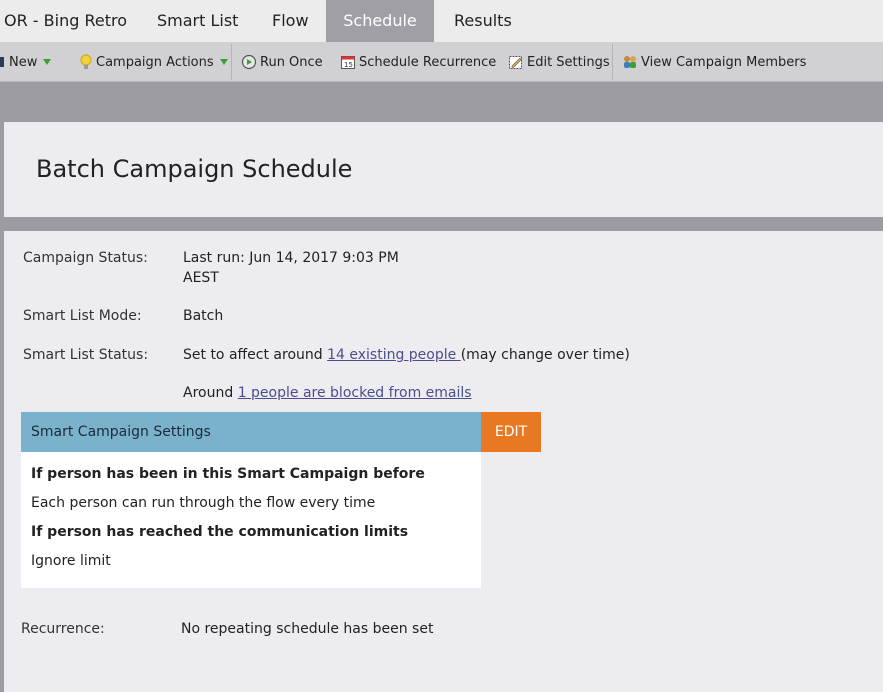 This screenshot has height=692, width=883. What do you see at coordinates (483, 21) in the screenshot?
I see `tab-results: Results` at bounding box center [483, 21].